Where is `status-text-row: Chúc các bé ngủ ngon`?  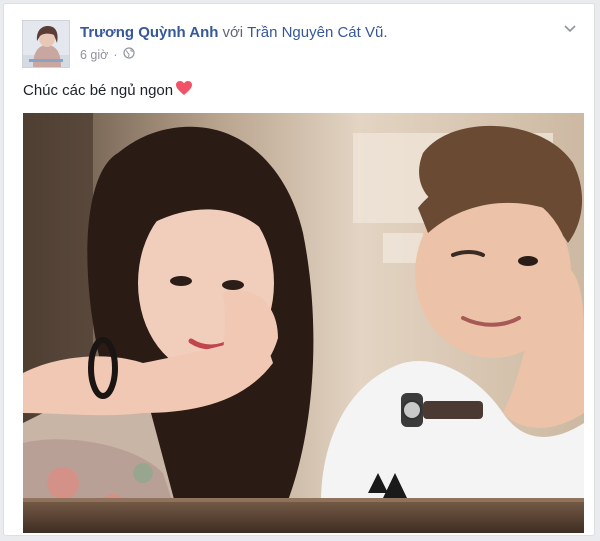 status-text-row: Chúc các bé ngủ ngon is located at coordinates (108, 90).